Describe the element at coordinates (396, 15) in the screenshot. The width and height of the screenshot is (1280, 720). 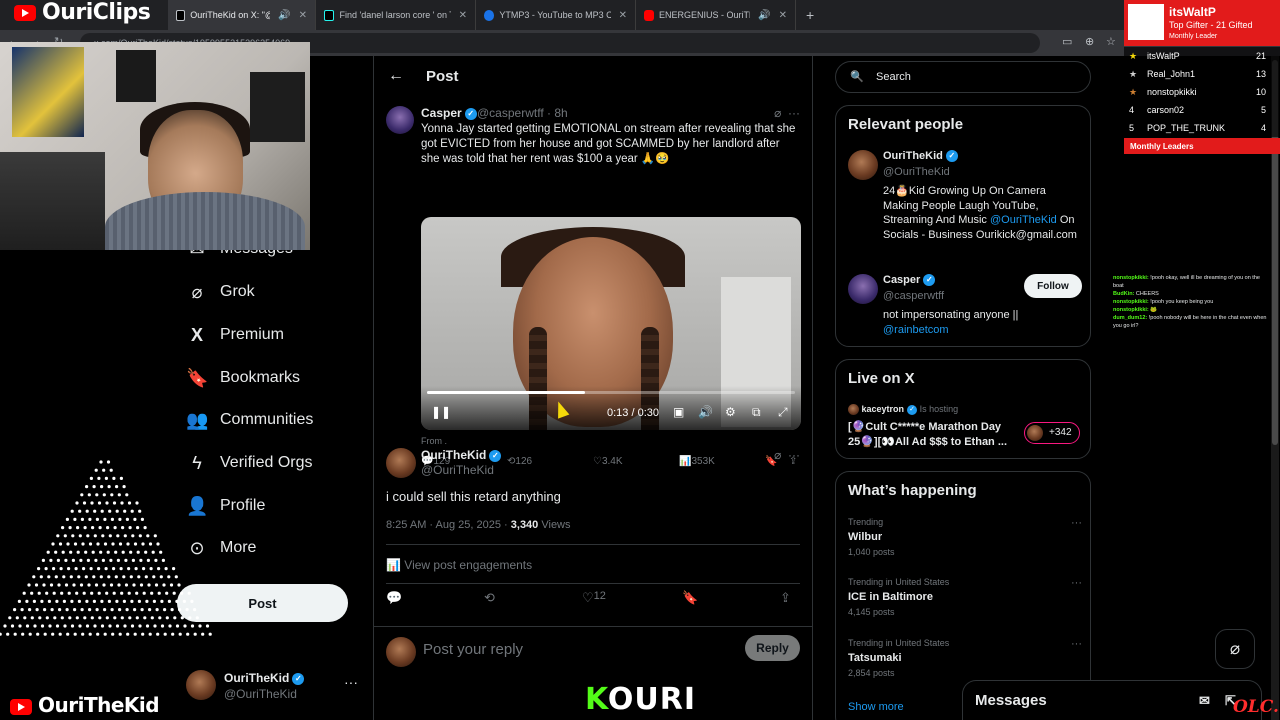
I see `browser-tab-1: Find 'danel larson core ' on Tik ✕` at that location.